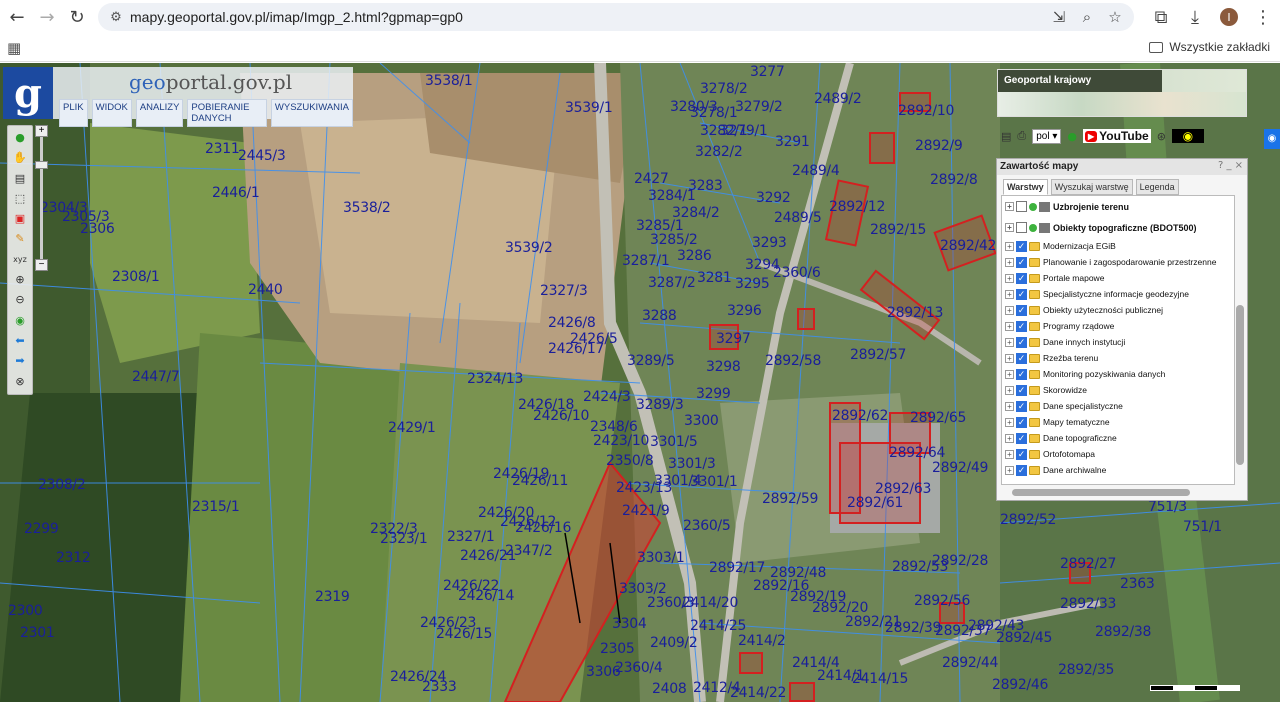 The width and height of the screenshot is (1280, 702). I want to click on layer-item: + ✓ Mapy tematyczne, so click(1118, 422).